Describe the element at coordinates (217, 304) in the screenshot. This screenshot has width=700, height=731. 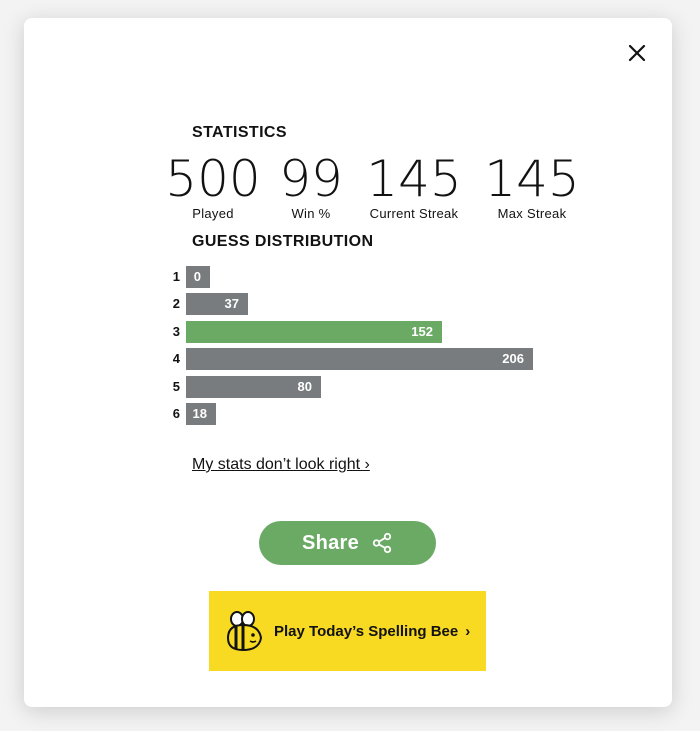
I see `distribution-bar: 37` at that location.